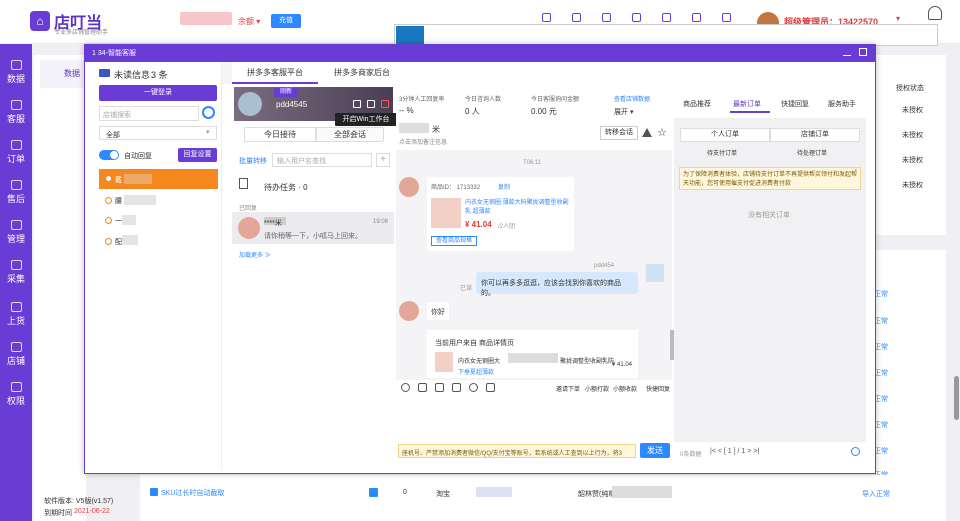 Image resolution: width=960 pixels, height=521 pixels. I want to click on emoji-icon, so click(405, 387).